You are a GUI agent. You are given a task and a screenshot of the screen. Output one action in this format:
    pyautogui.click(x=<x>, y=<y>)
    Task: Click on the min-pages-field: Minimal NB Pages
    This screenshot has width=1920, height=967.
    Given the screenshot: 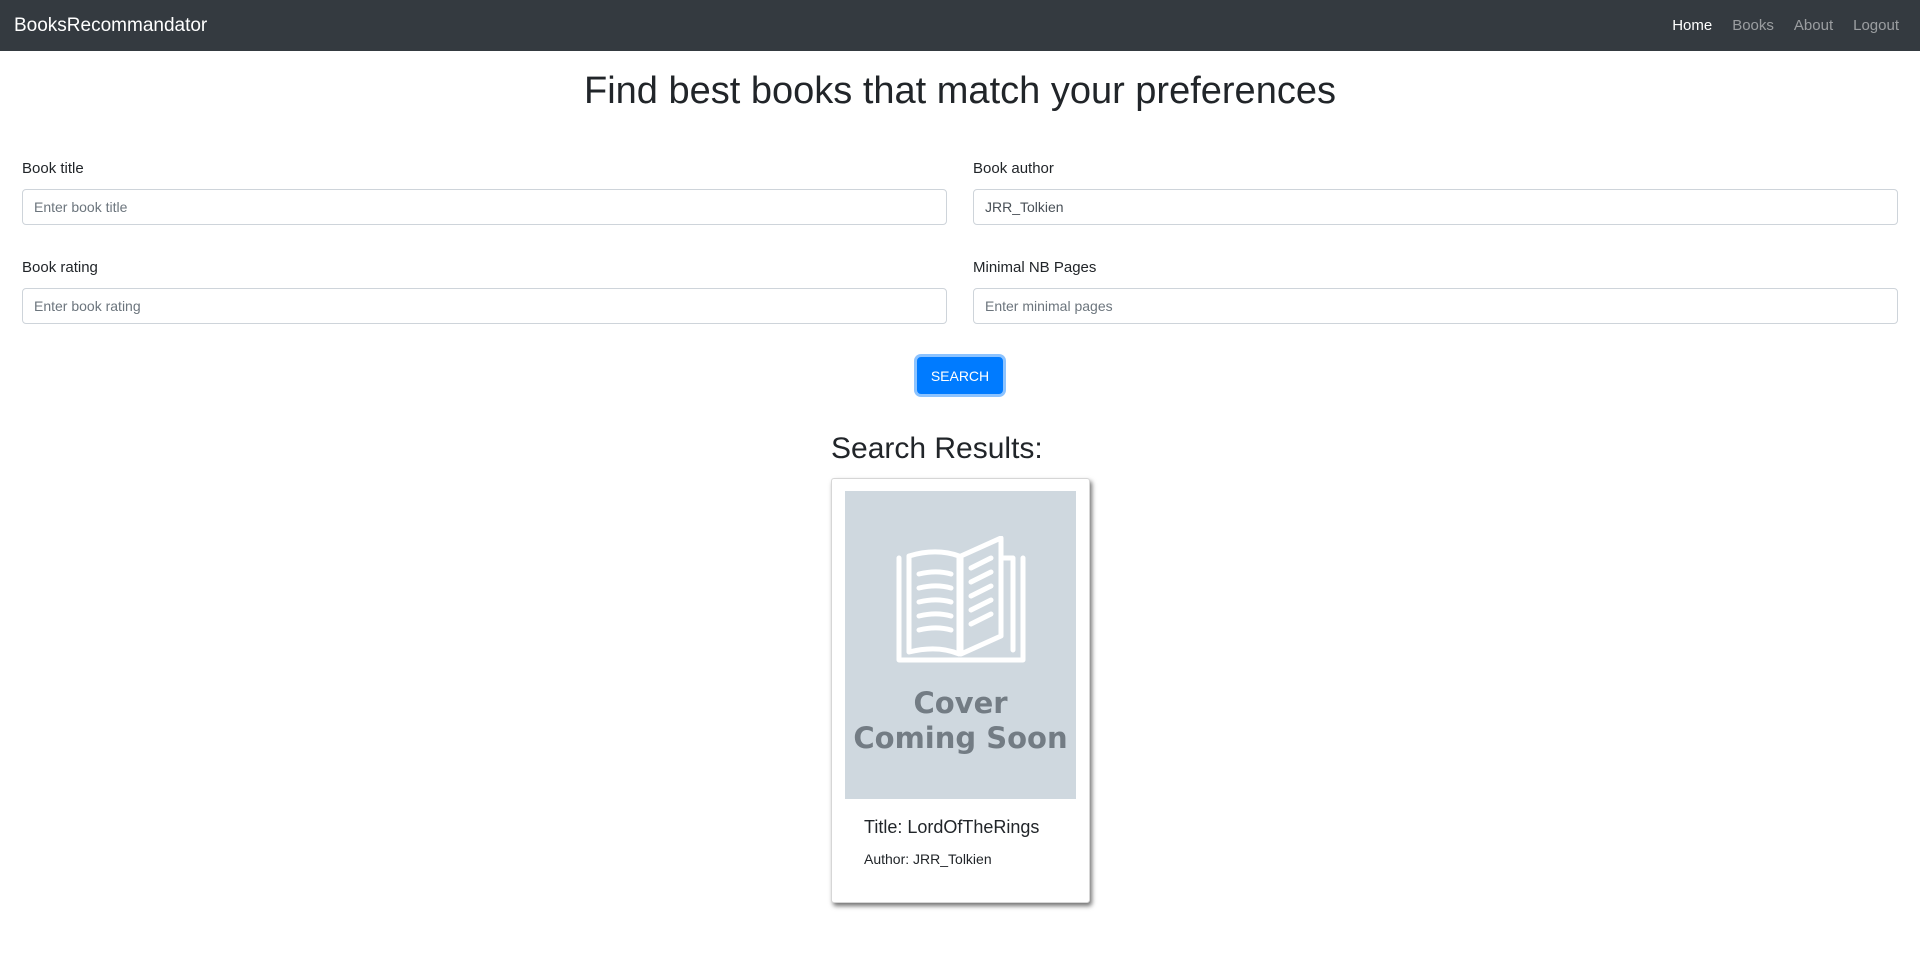 What is the action you would take?
    pyautogui.click(x=1435, y=291)
    